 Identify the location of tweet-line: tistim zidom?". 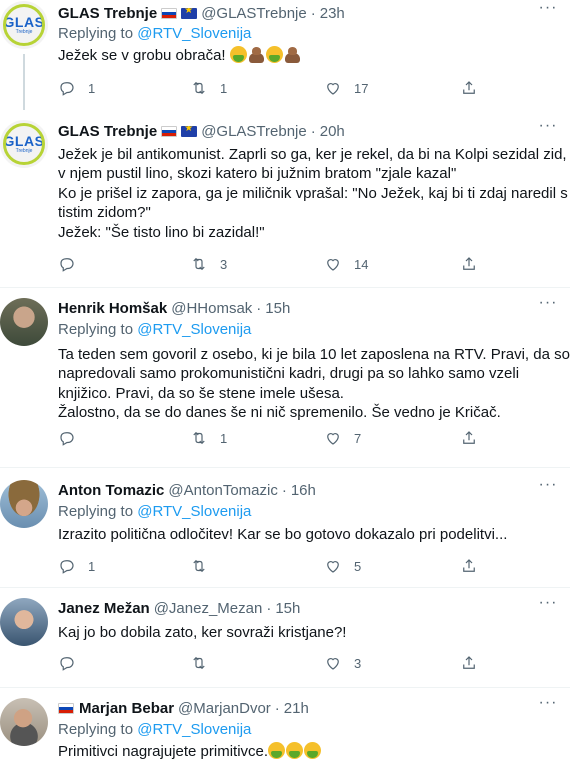
(104, 213).